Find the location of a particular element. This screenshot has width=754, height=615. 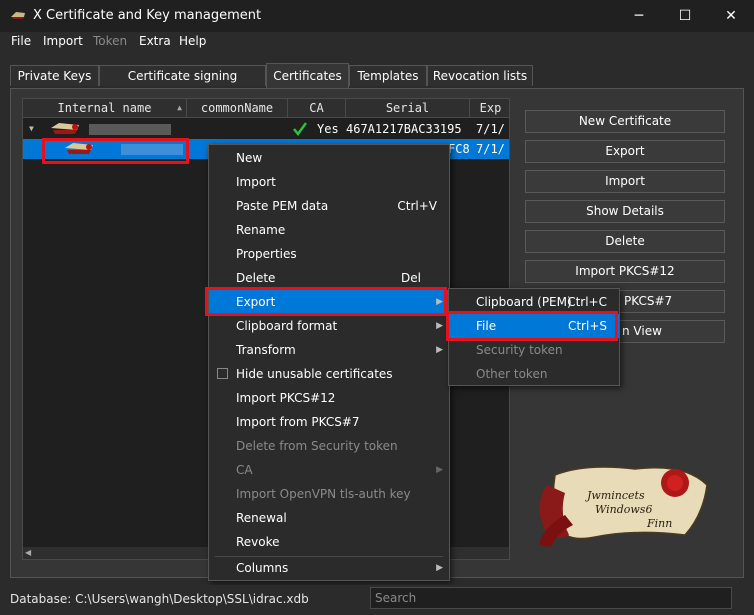

window-title: X Certificate and Key management is located at coordinates (147, 15).